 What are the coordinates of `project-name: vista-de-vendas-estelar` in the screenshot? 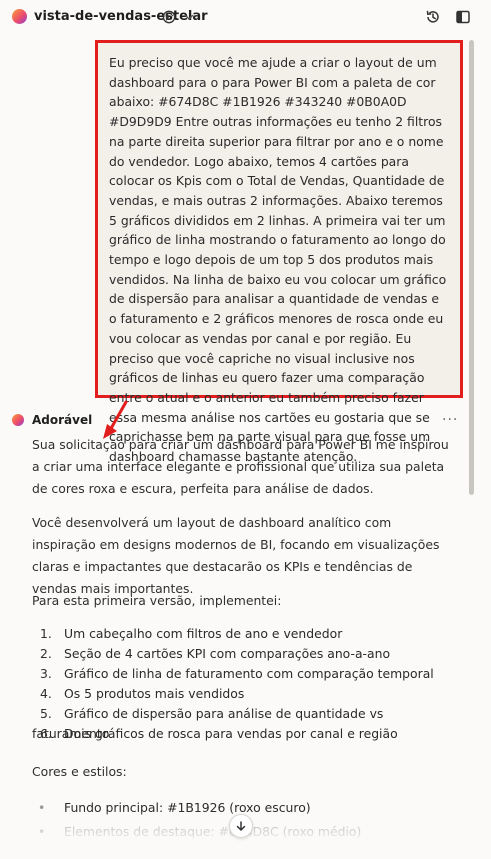 It's located at (121, 16).